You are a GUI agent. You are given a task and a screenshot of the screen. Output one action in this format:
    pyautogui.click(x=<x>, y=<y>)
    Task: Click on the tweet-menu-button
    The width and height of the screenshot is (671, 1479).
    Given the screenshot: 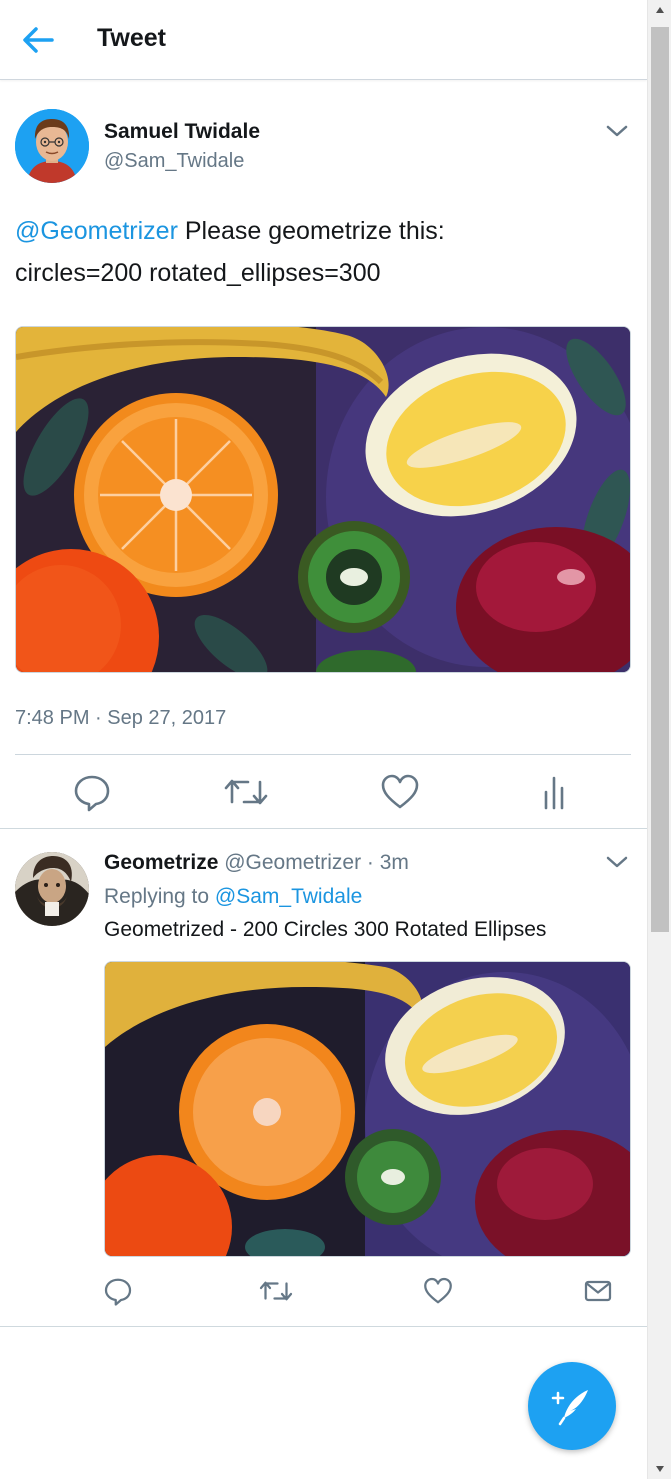 What is the action you would take?
    pyautogui.click(x=617, y=131)
    